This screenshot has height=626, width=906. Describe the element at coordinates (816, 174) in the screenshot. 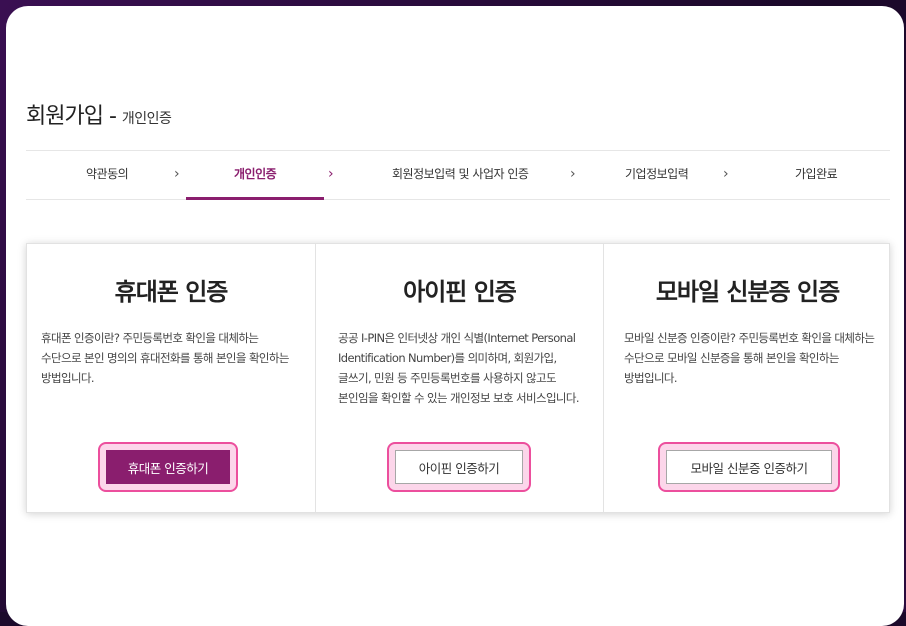

I see `step-signup-complete: 가입완료` at that location.